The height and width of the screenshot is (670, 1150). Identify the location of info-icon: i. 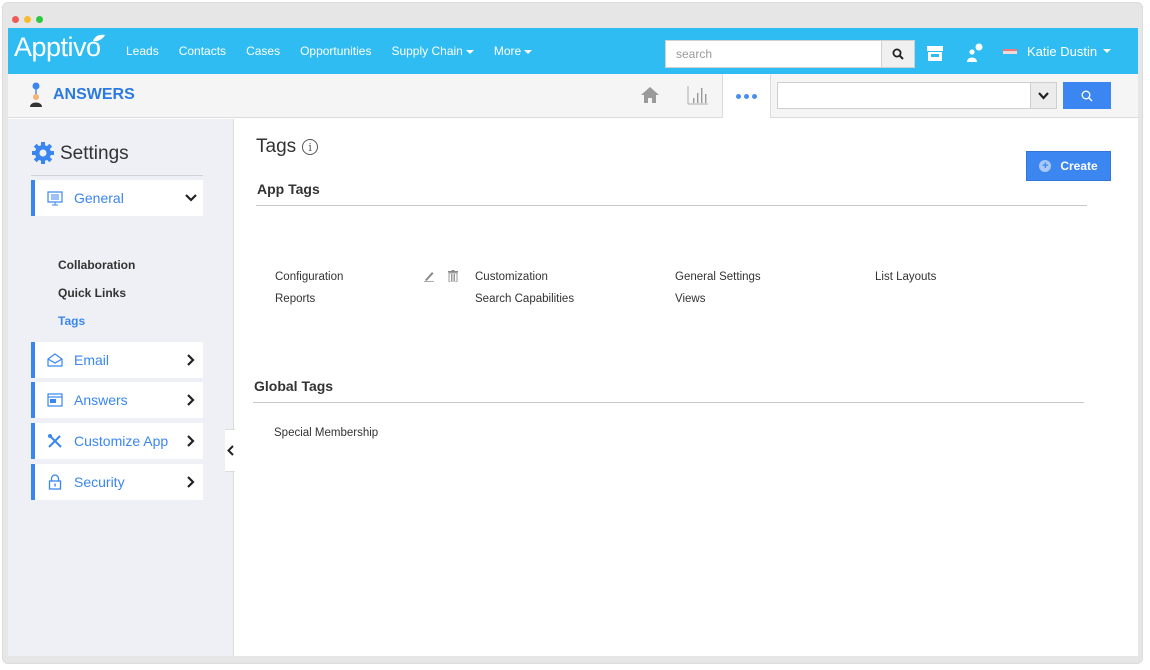
(310, 147).